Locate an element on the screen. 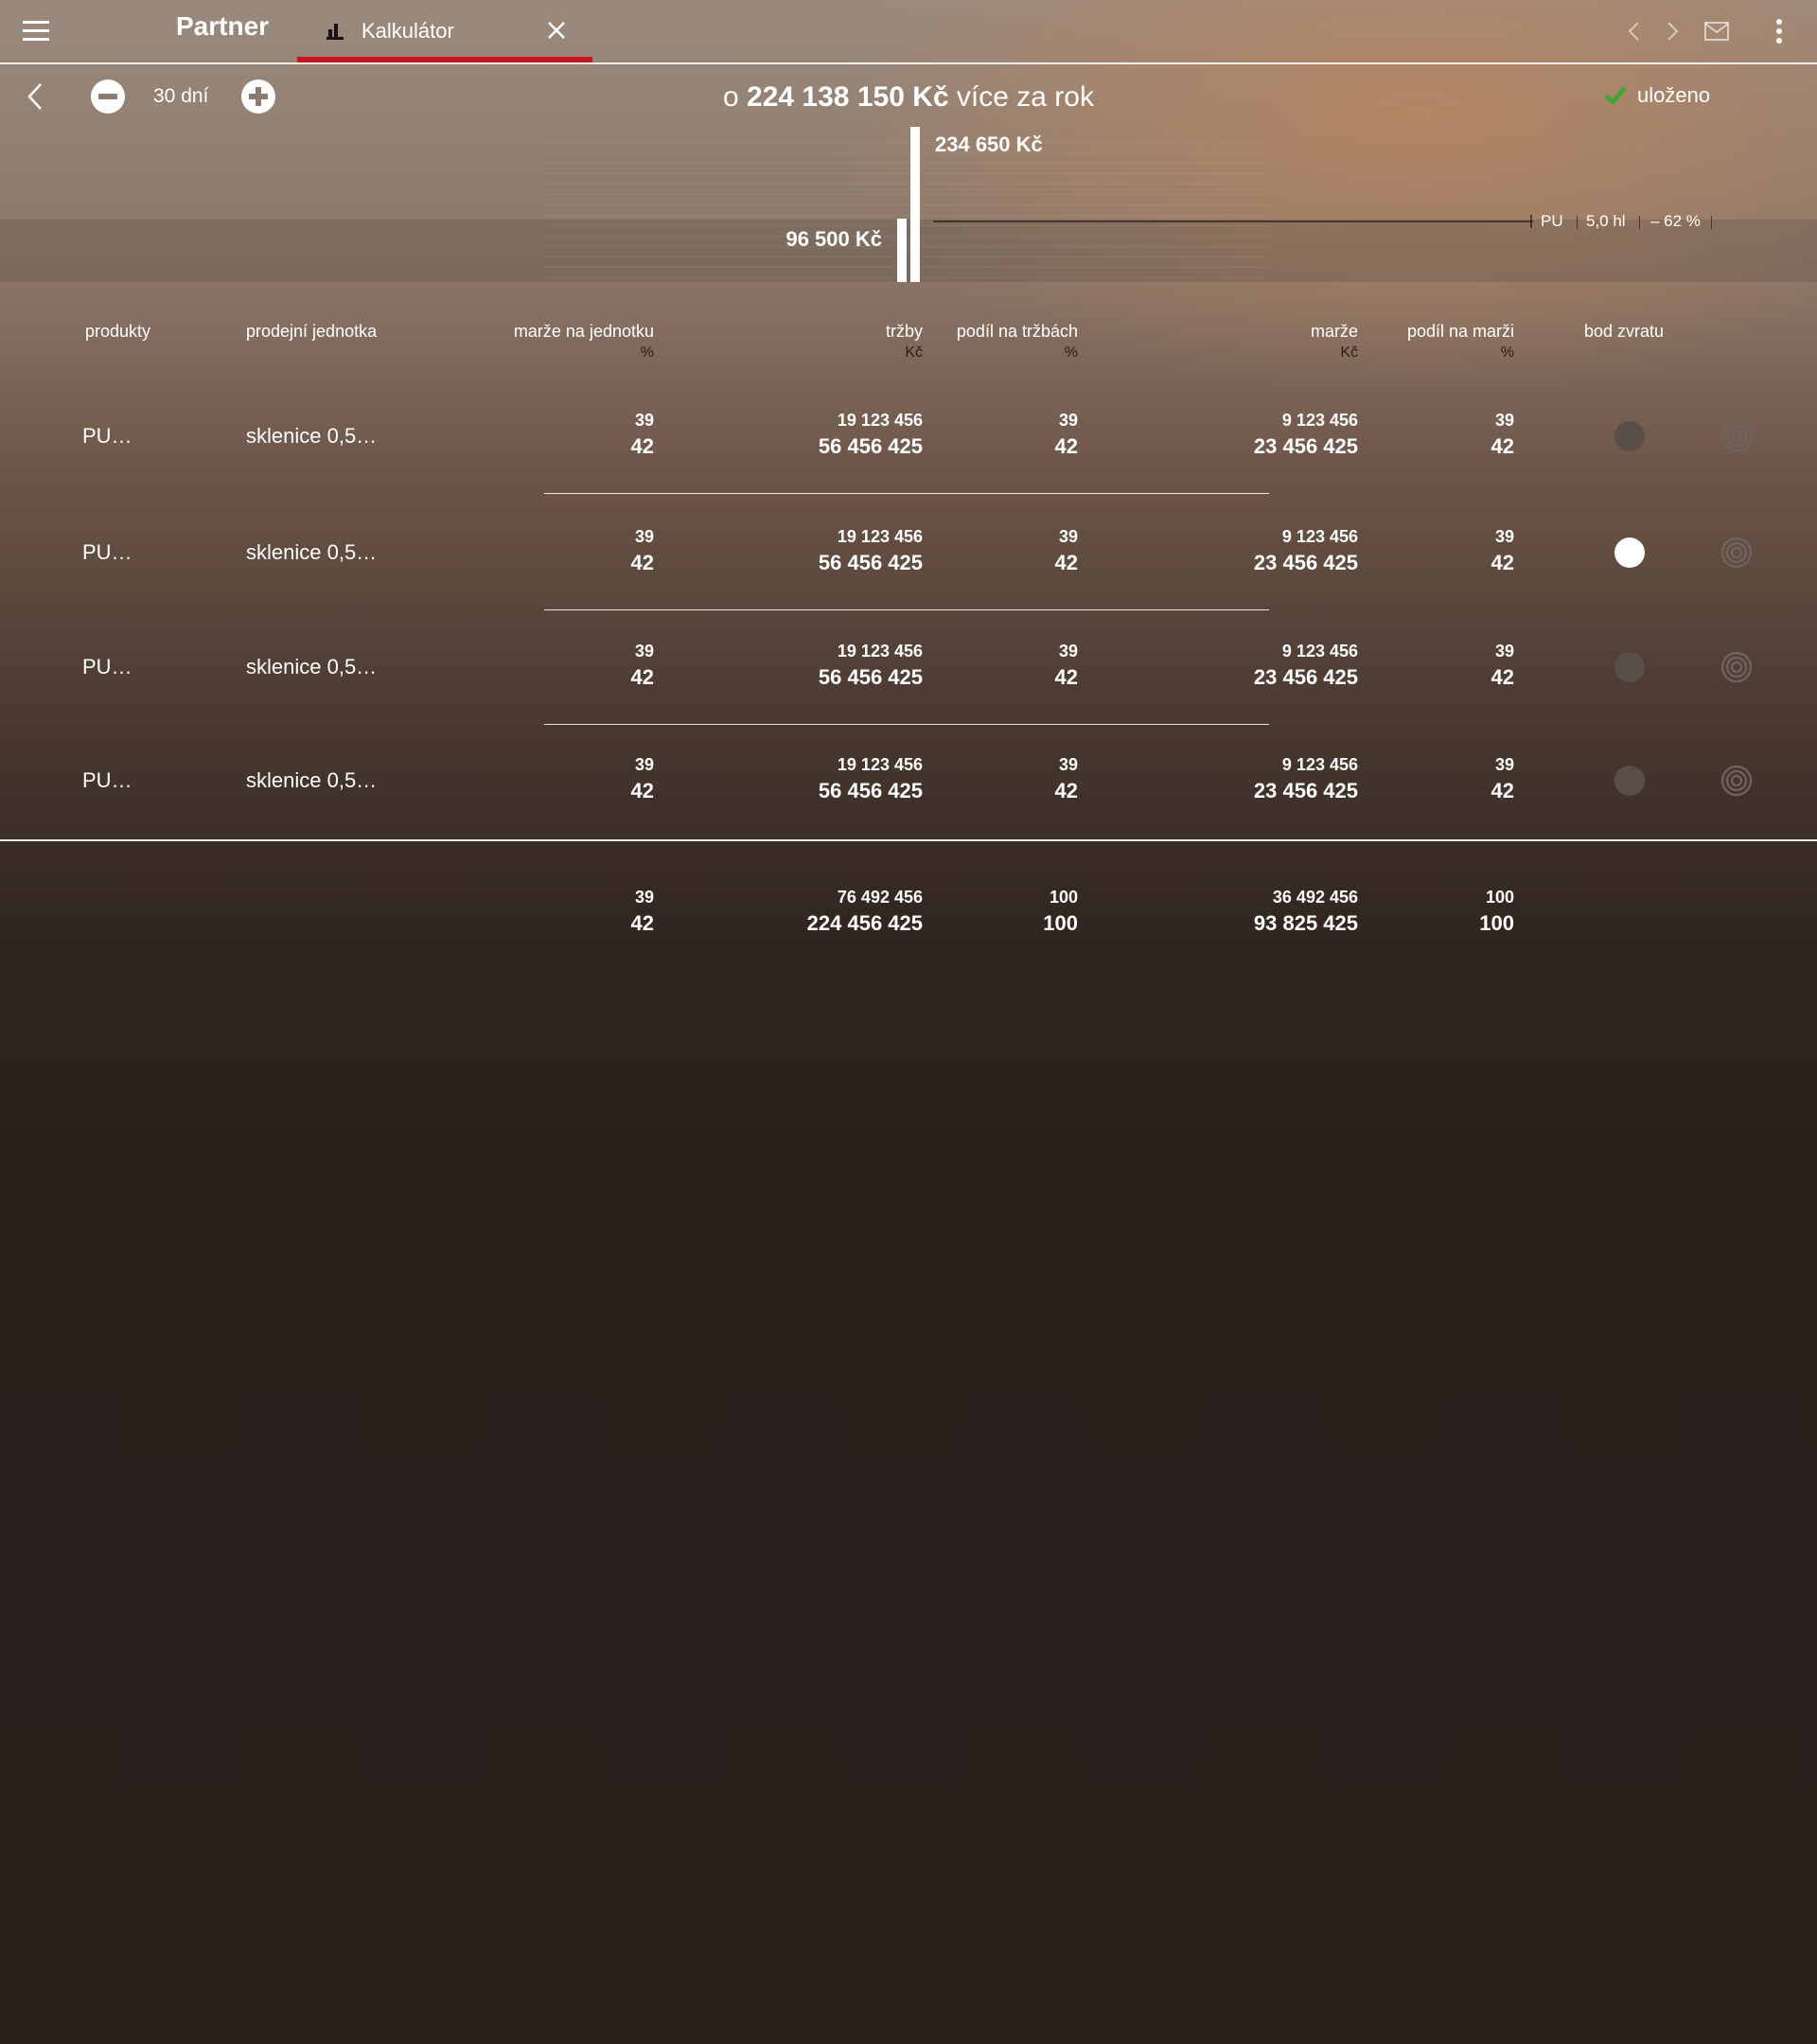  check-icon is located at coordinates (1616, 96).